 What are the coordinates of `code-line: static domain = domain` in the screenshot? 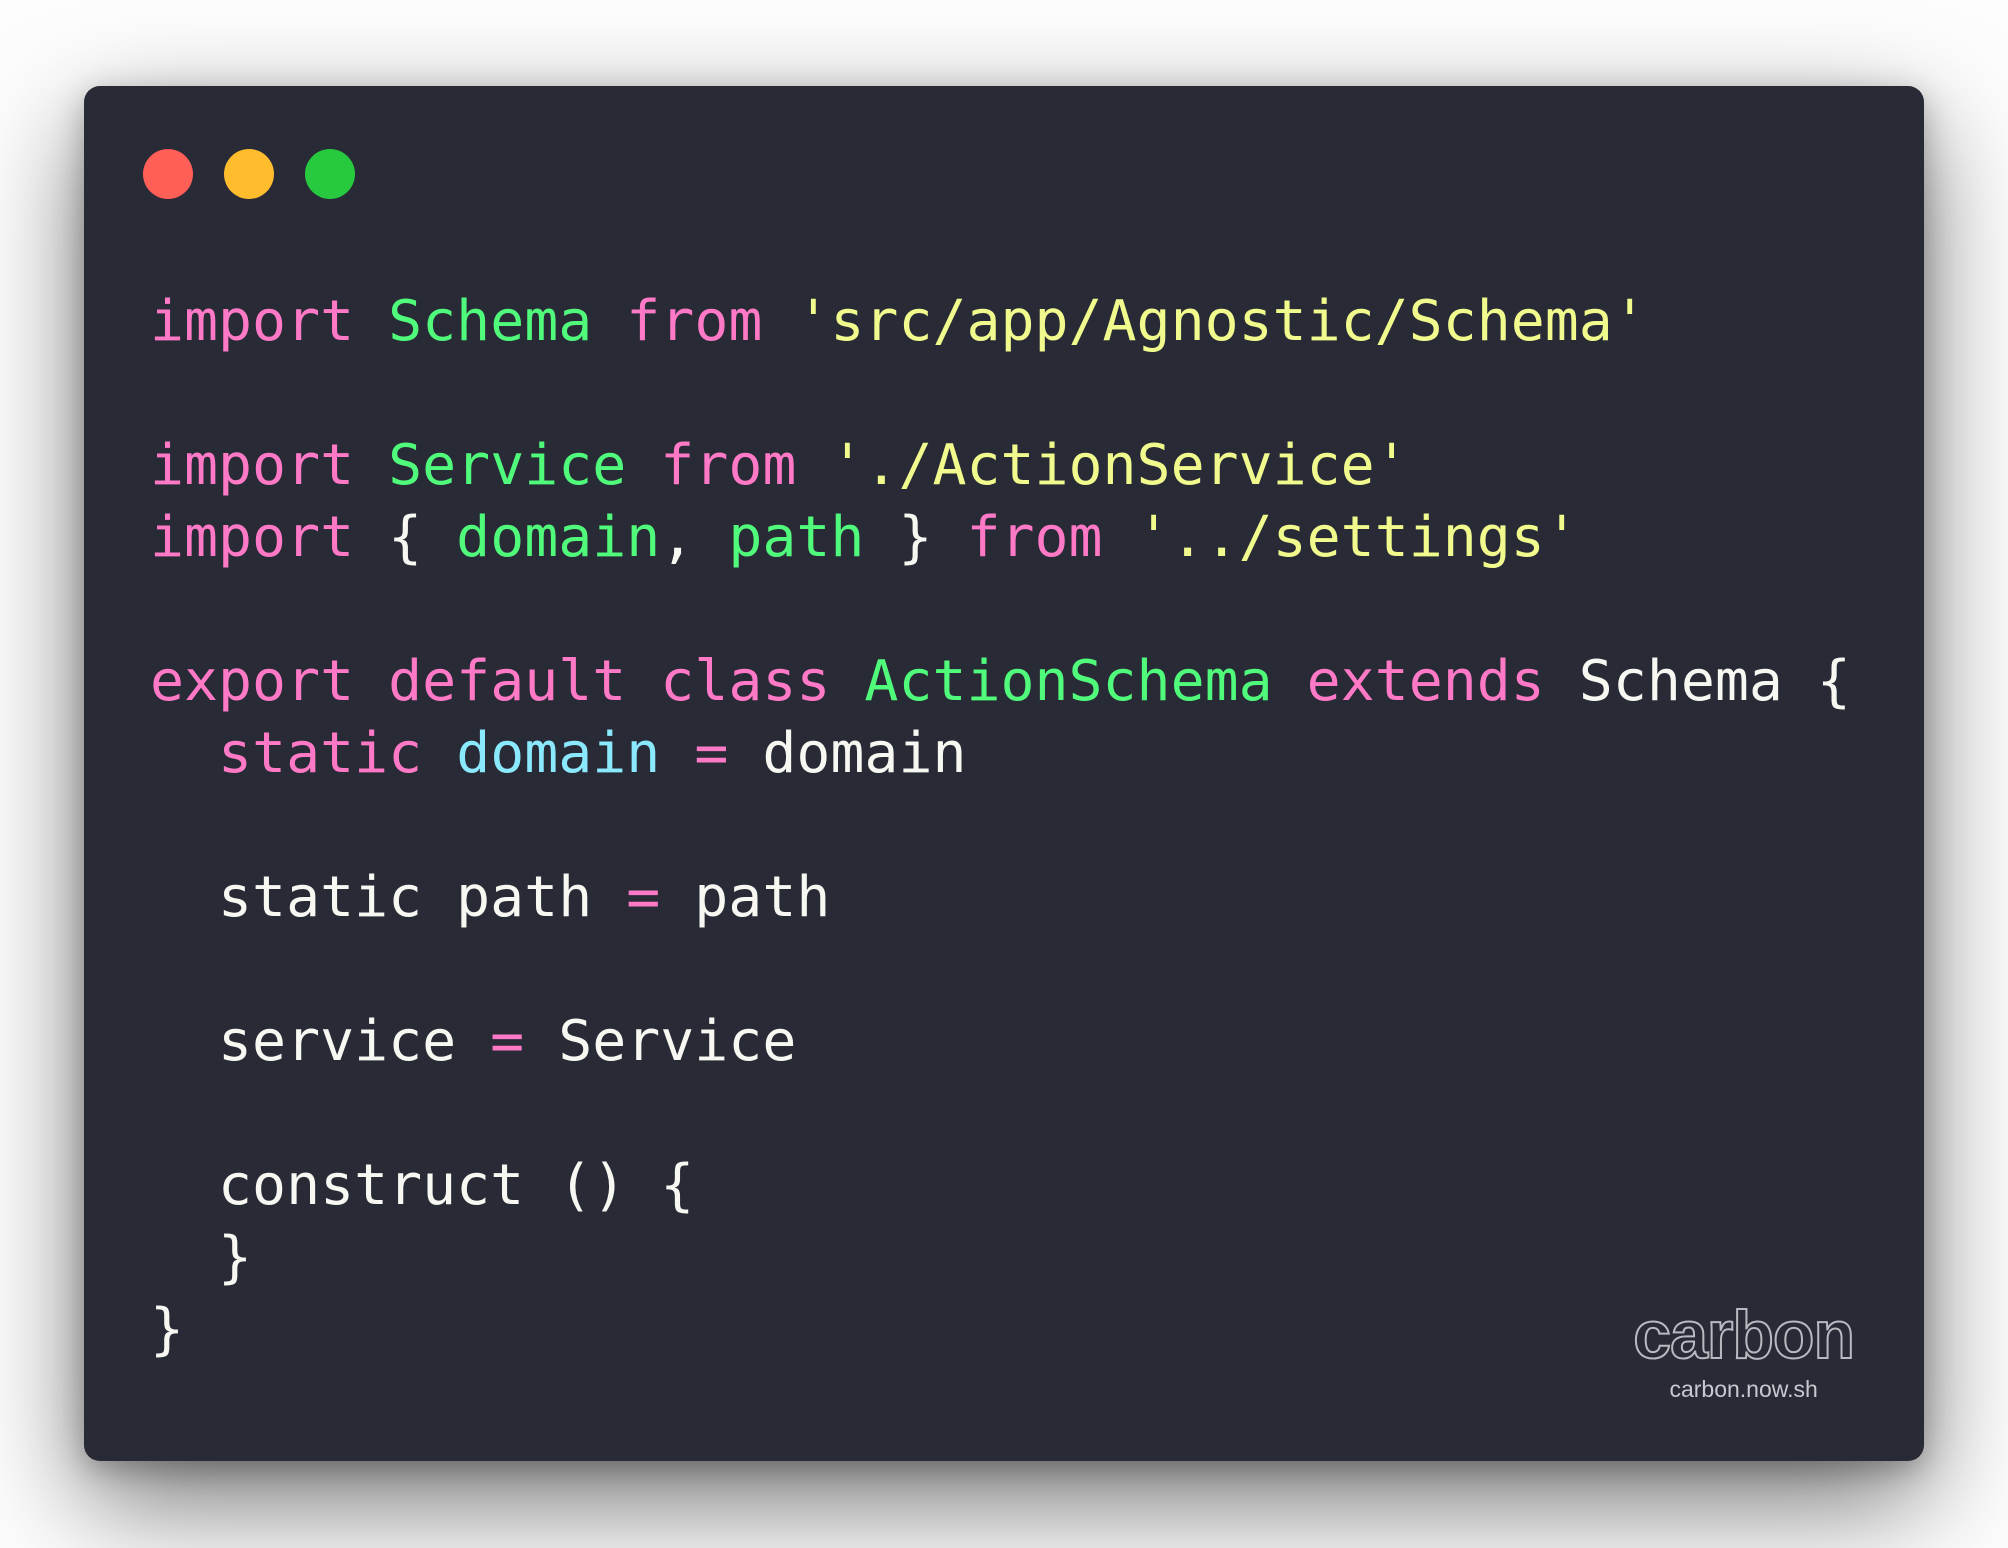 It's located at (1000, 754).